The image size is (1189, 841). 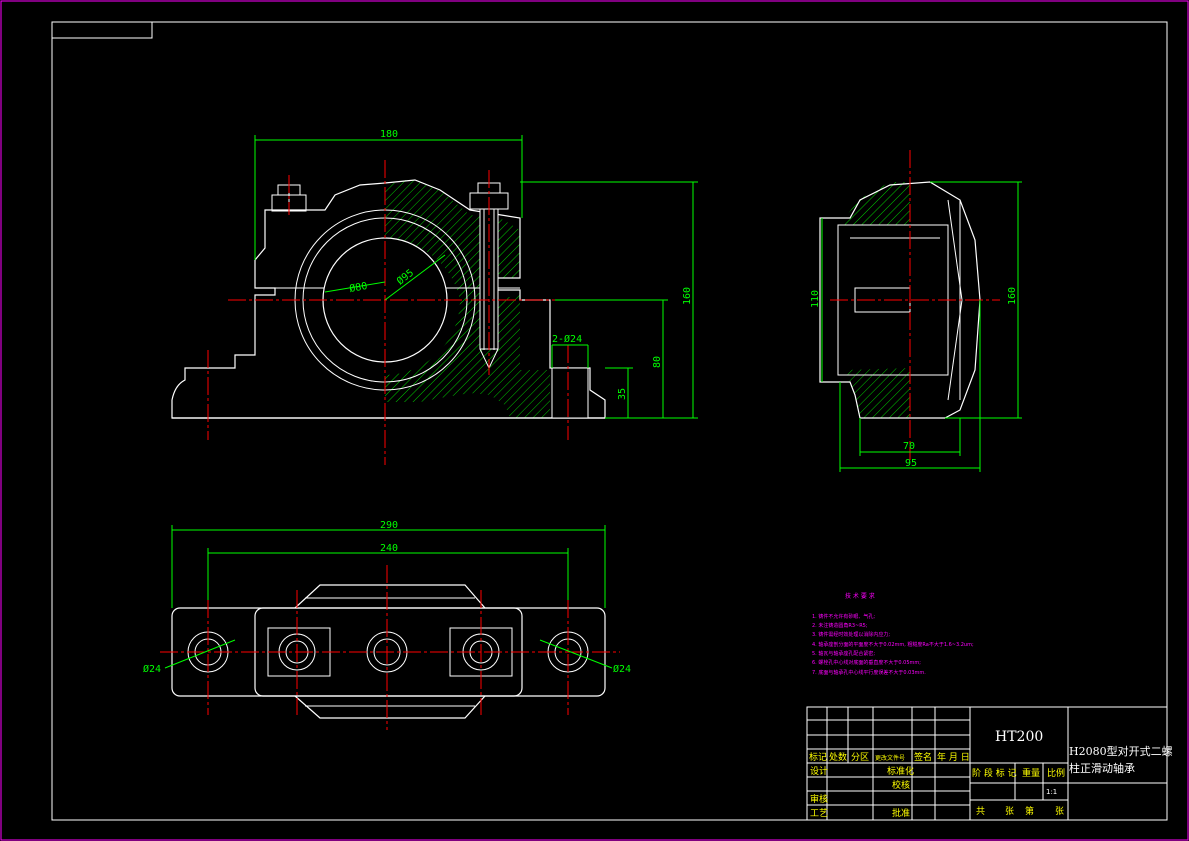 I want to click on dim-290: 290, so click(x=388, y=564).